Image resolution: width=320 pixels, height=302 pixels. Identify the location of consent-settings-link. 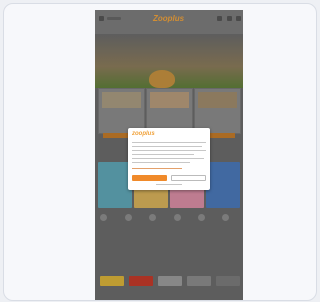
(157, 168).